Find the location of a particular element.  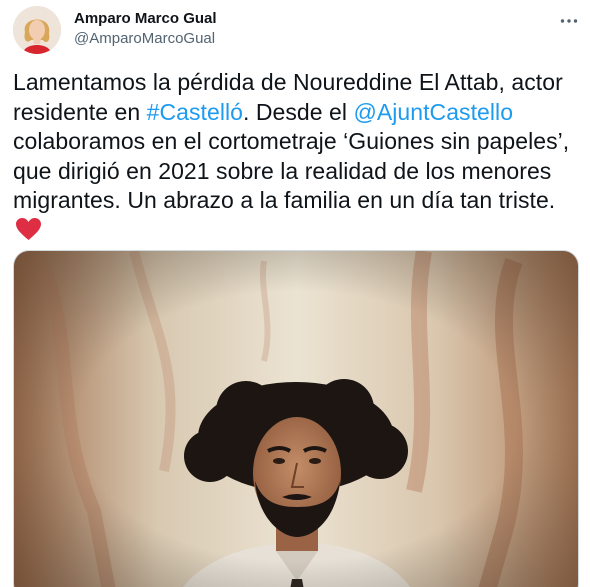

author-handle: @AmparoMarcoGual is located at coordinates (144, 38).